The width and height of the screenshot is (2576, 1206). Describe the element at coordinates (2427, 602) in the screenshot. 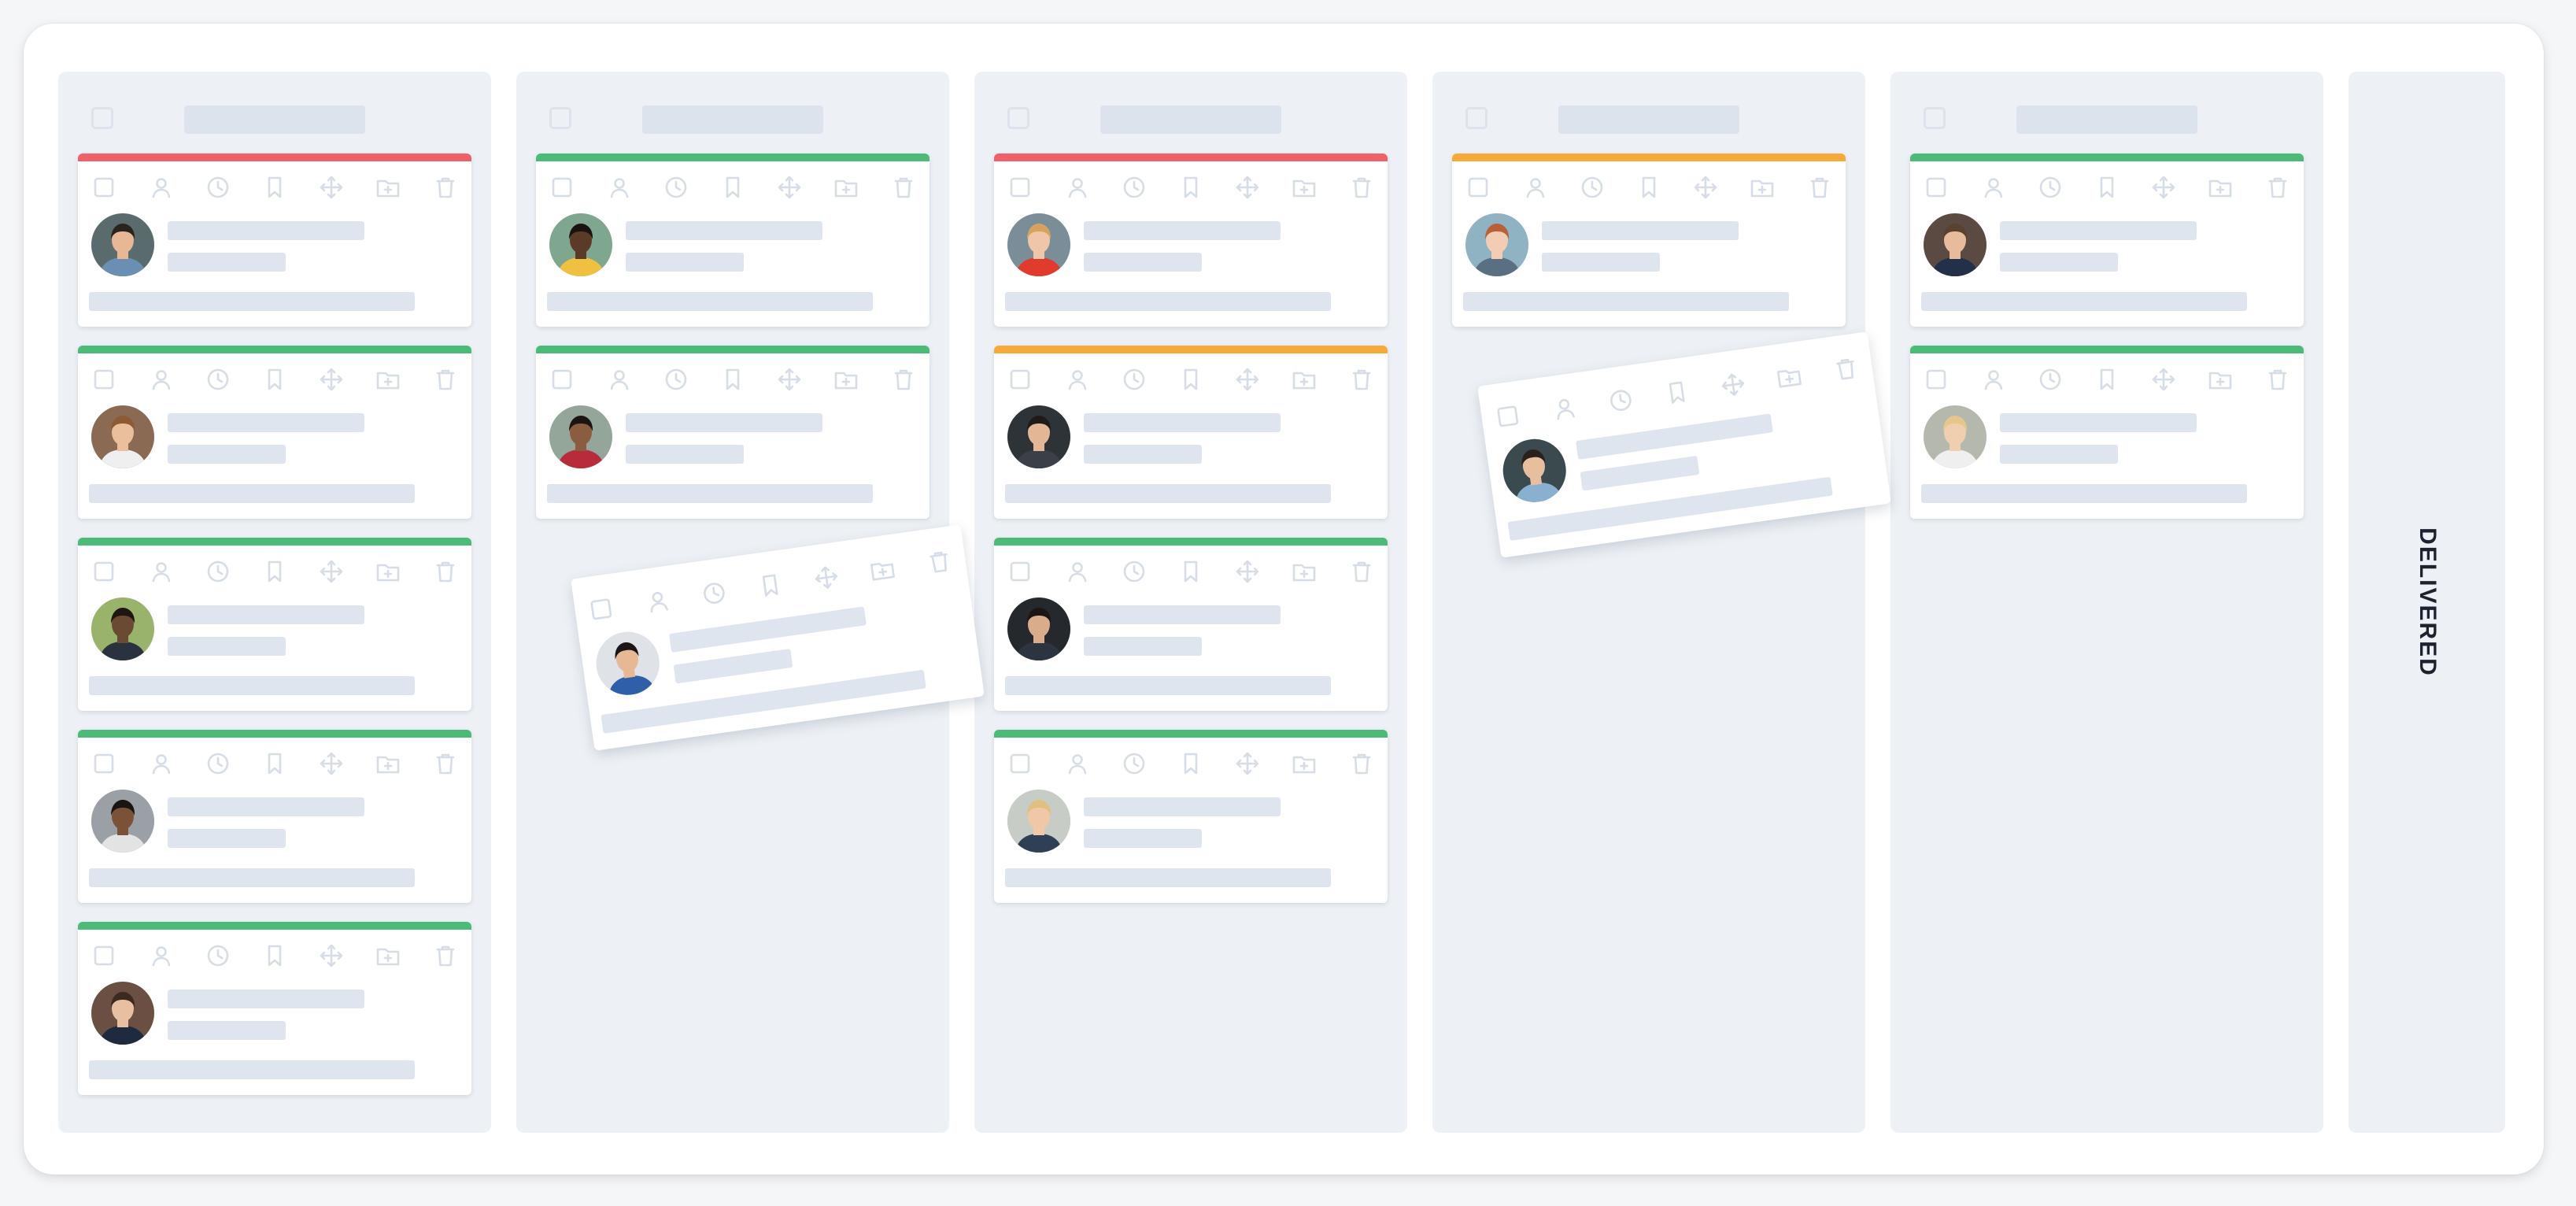

I see `delivered-column: DELIVERED` at that location.